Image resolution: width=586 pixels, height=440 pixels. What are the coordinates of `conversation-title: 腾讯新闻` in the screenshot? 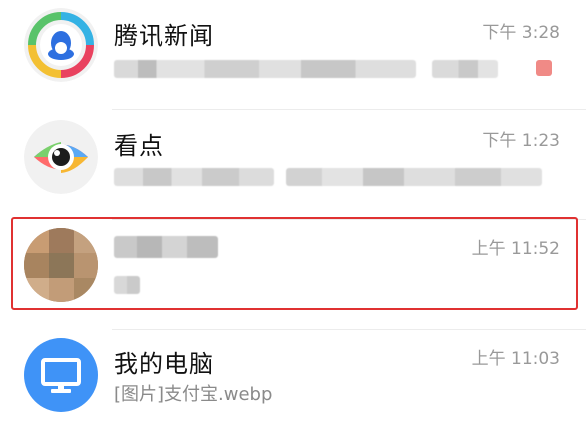 It's located at (164, 36).